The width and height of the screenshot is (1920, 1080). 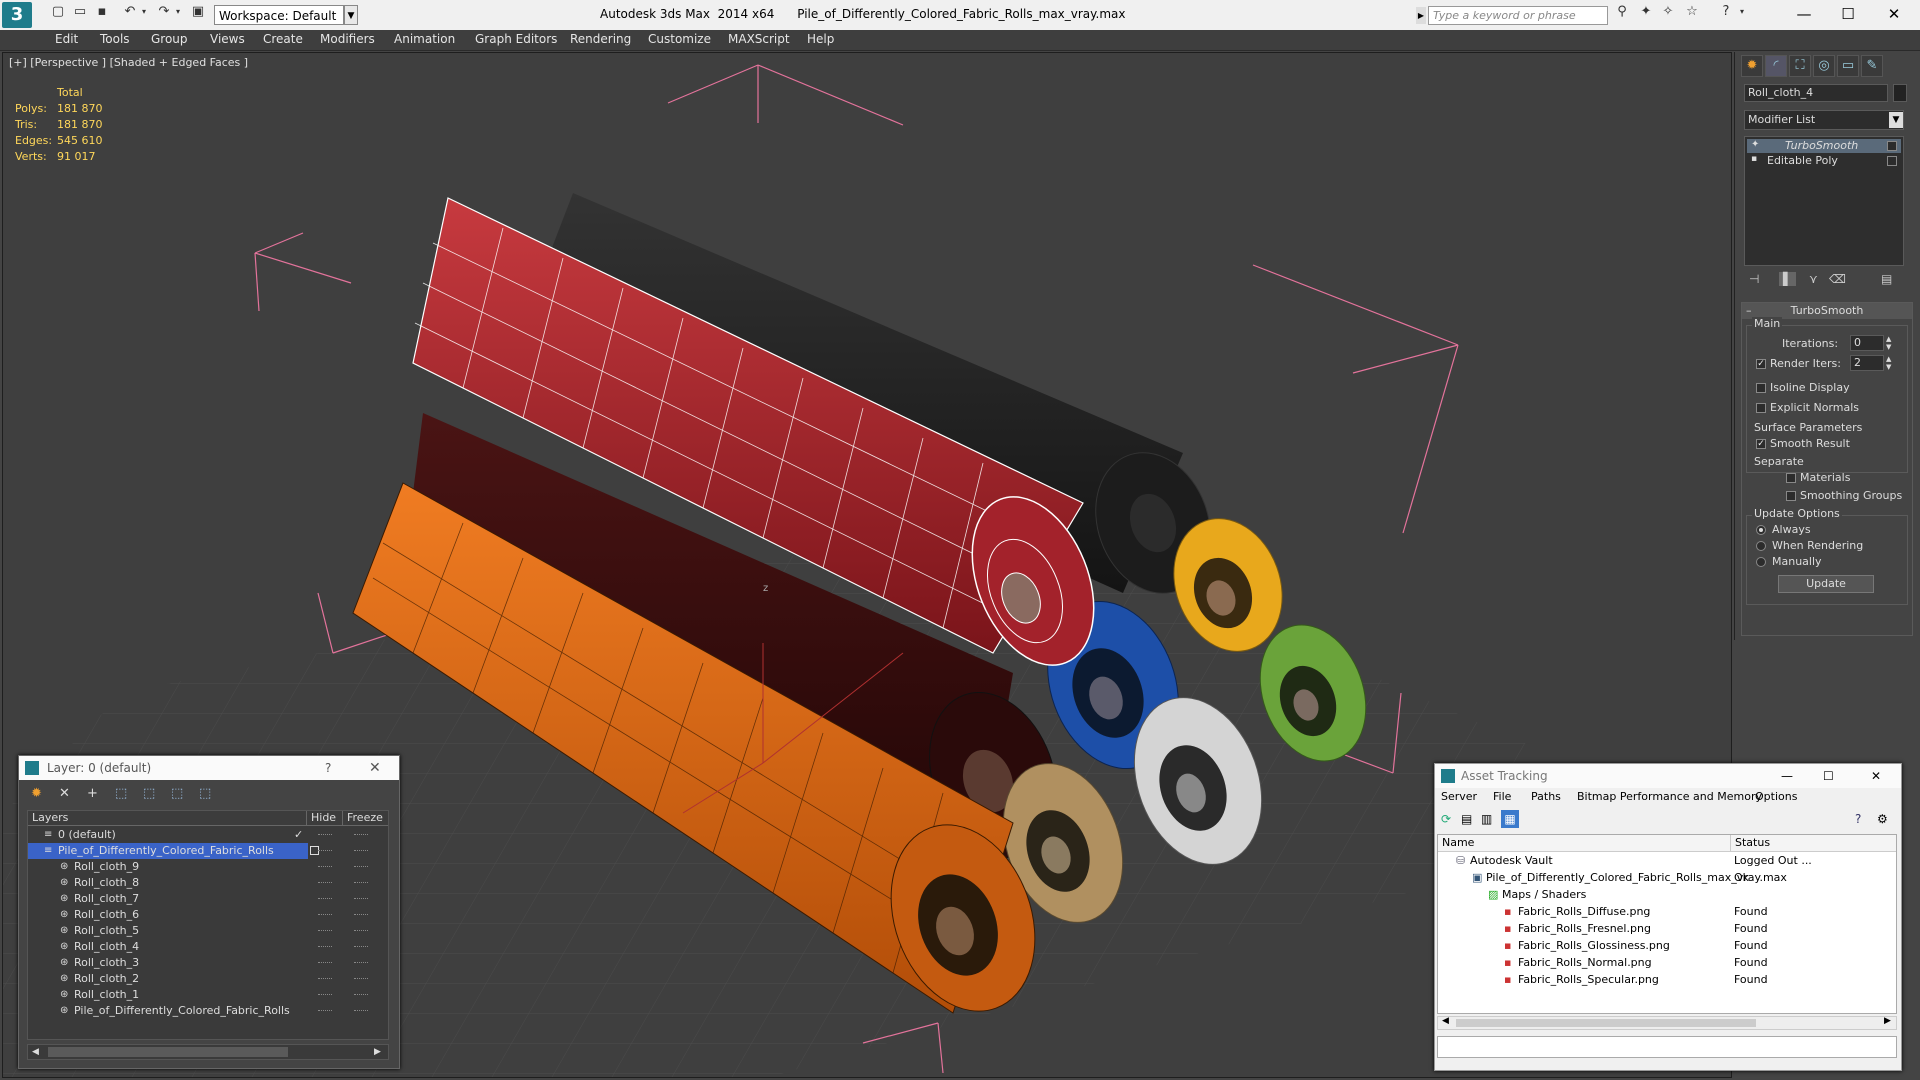 I want to click on asset-row: ▪ Fabric_Rolls_Diffuse.png Found, so click(x=1668, y=911).